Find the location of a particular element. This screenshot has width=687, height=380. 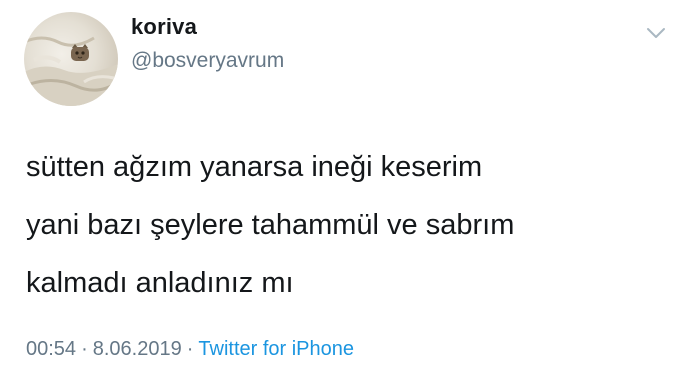

tweet-meta: 00:54 · 8.06.2019 · Twitter for iPhone is located at coordinates (190, 349).